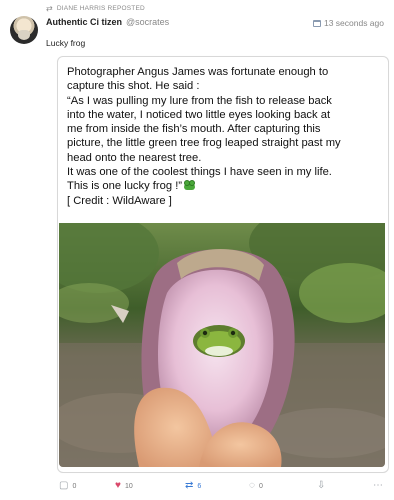 The image size is (394, 500). Describe the element at coordinates (24, 30) in the screenshot. I see `avatar` at that location.